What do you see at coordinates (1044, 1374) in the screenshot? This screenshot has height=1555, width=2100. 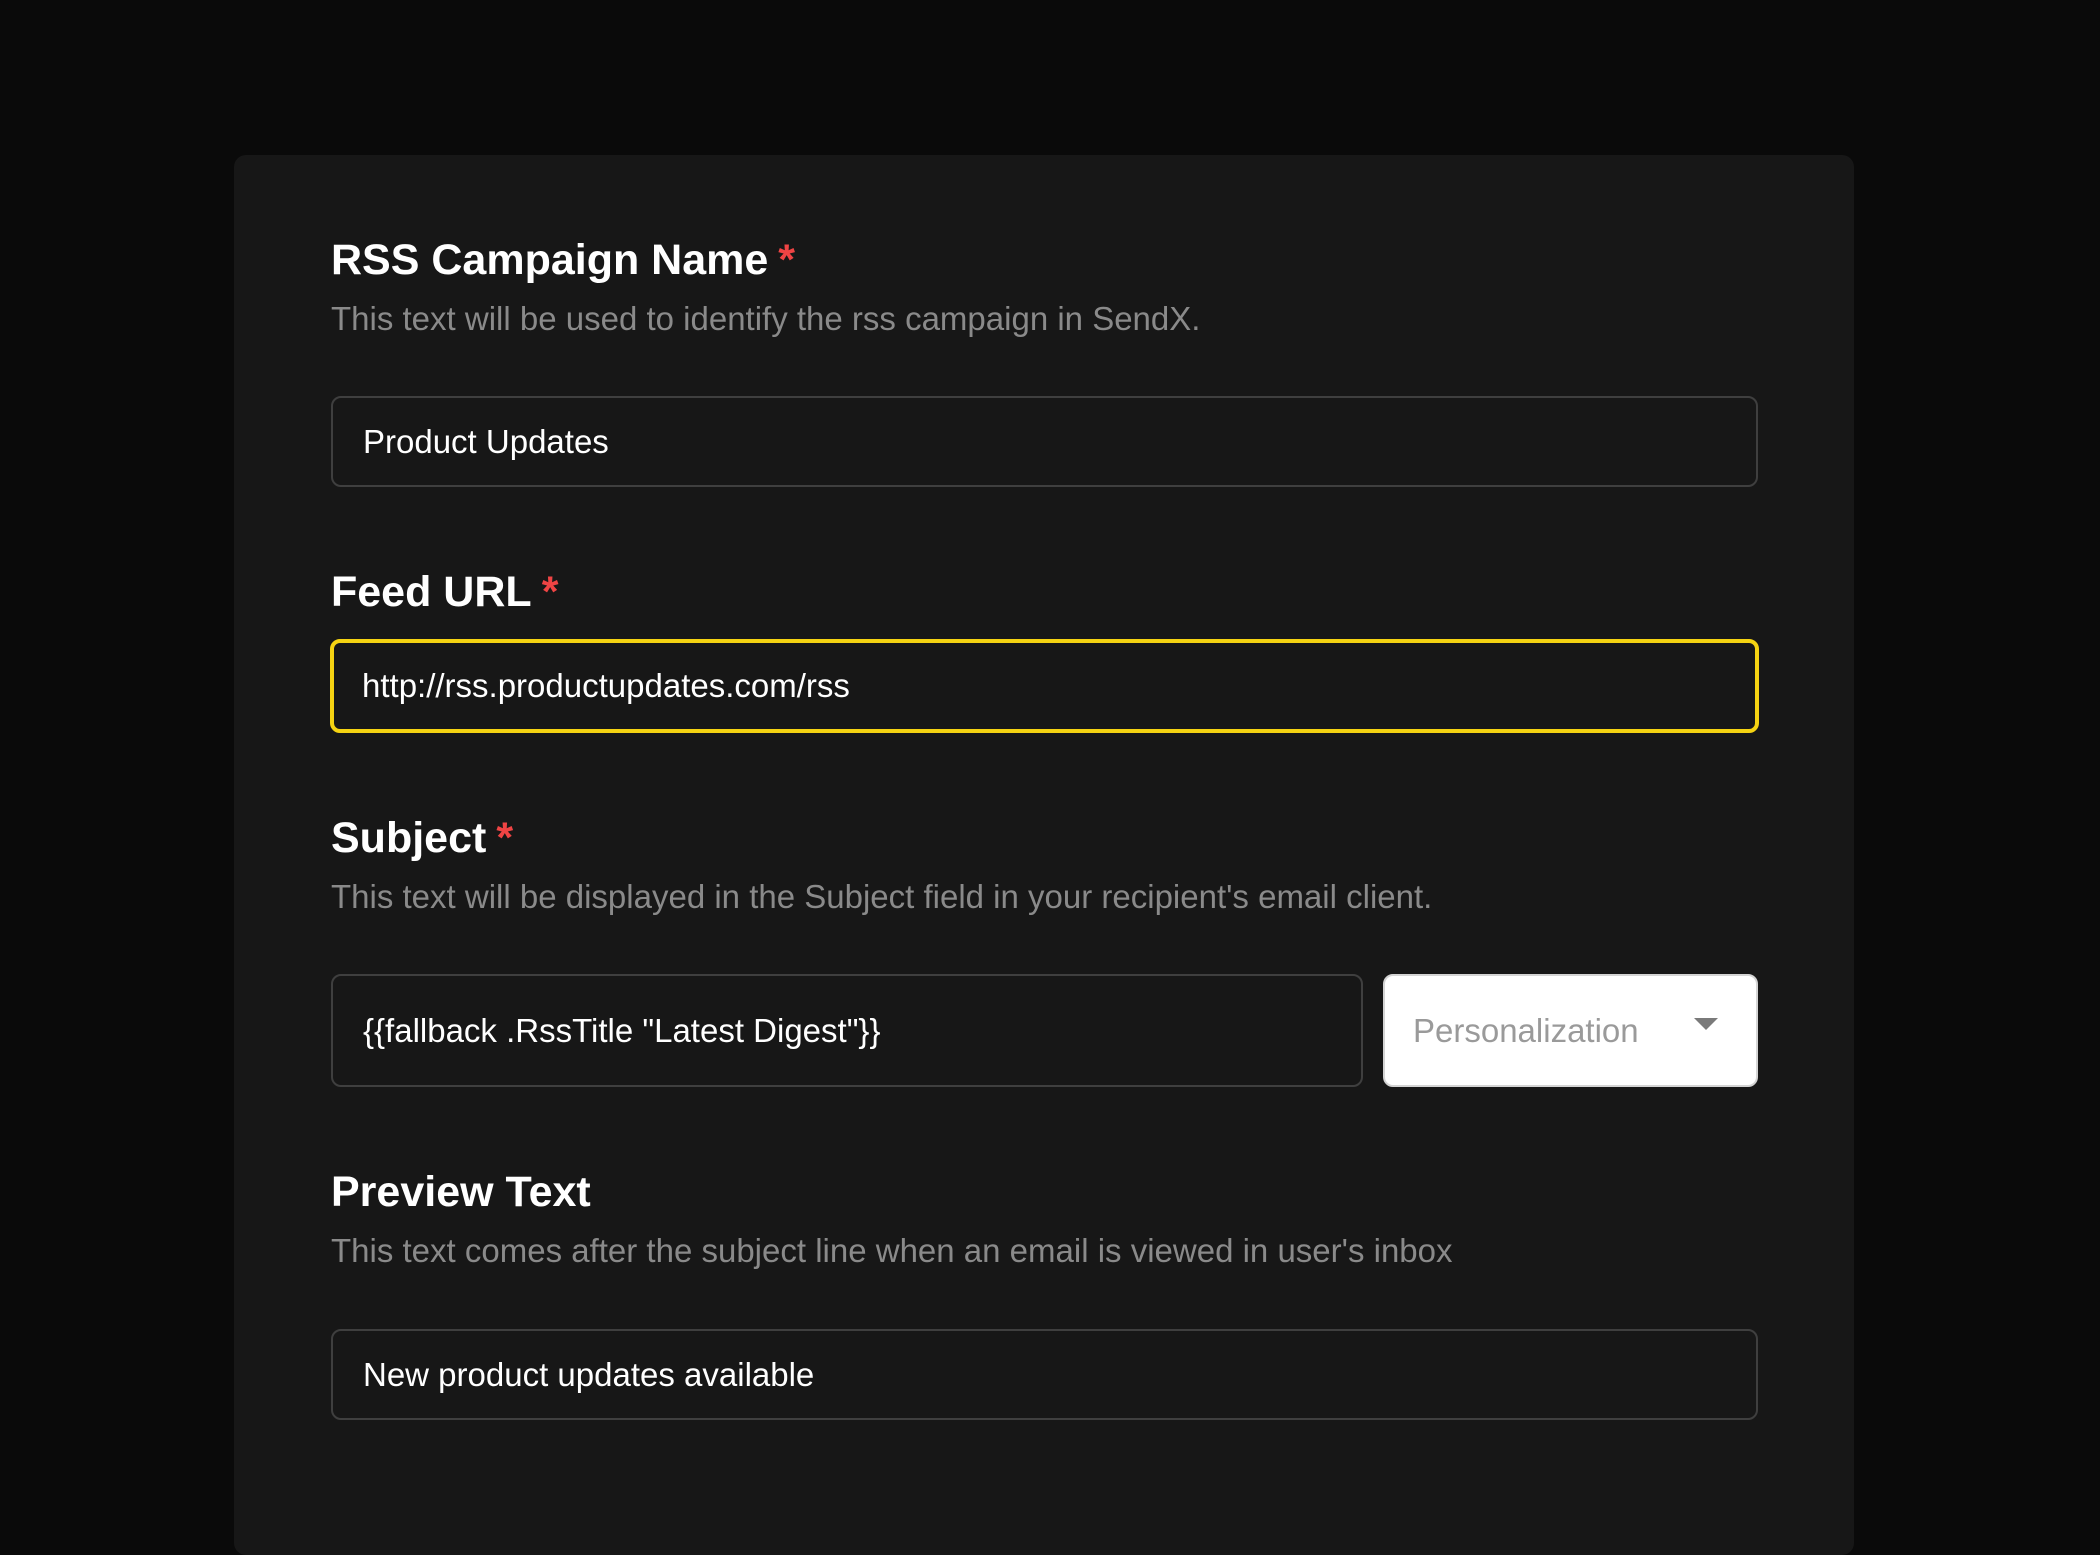 I see `preview-text-input: New product updates available` at bounding box center [1044, 1374].